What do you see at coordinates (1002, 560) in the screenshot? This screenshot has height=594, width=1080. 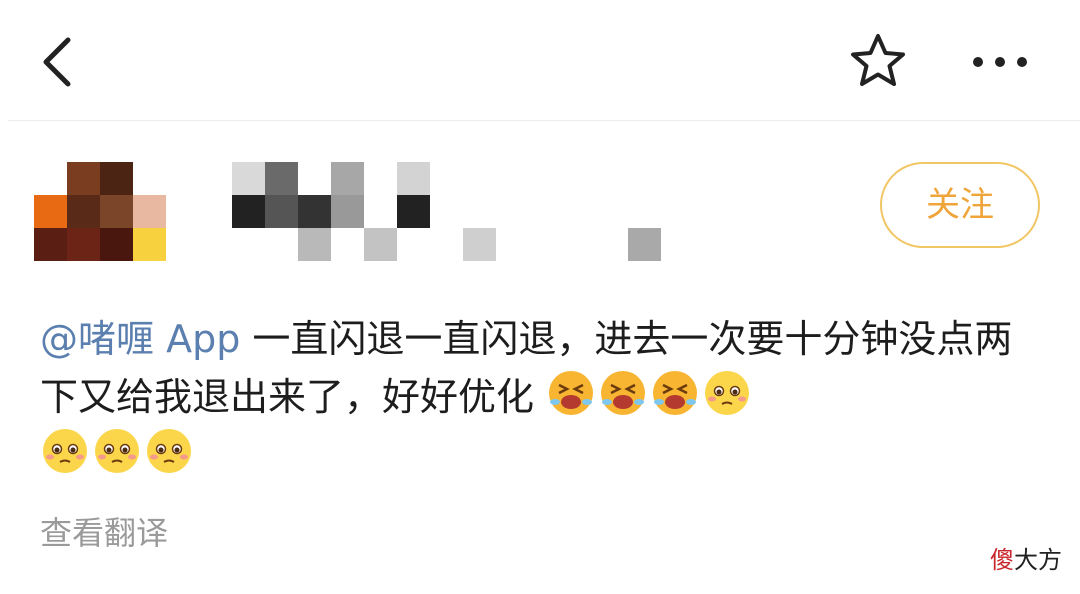 I see `watermark-first-char: 傻` at bounding box center [1002, 560].